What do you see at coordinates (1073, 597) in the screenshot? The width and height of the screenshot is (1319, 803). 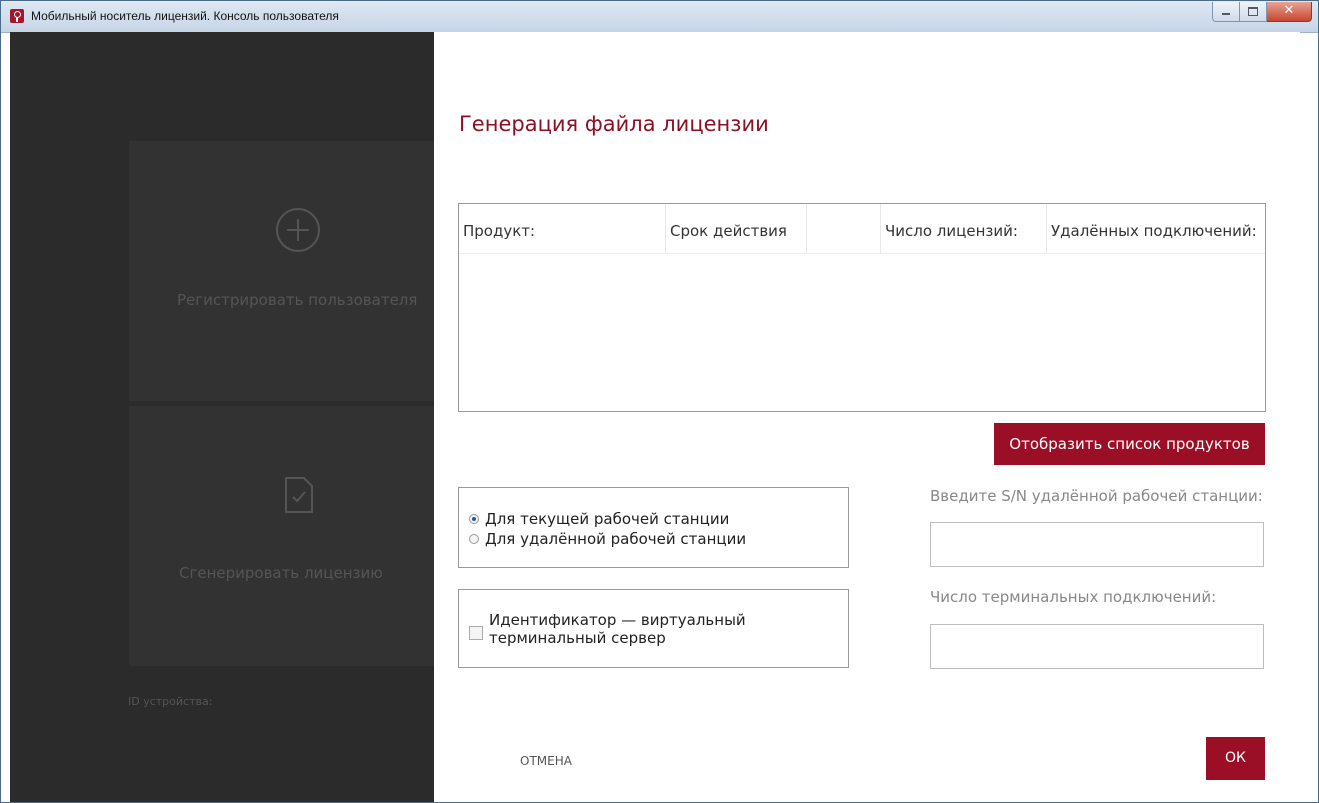 I see `terminal-count-label: Число терминальных подключений:` at bounding box center [1073, 597].